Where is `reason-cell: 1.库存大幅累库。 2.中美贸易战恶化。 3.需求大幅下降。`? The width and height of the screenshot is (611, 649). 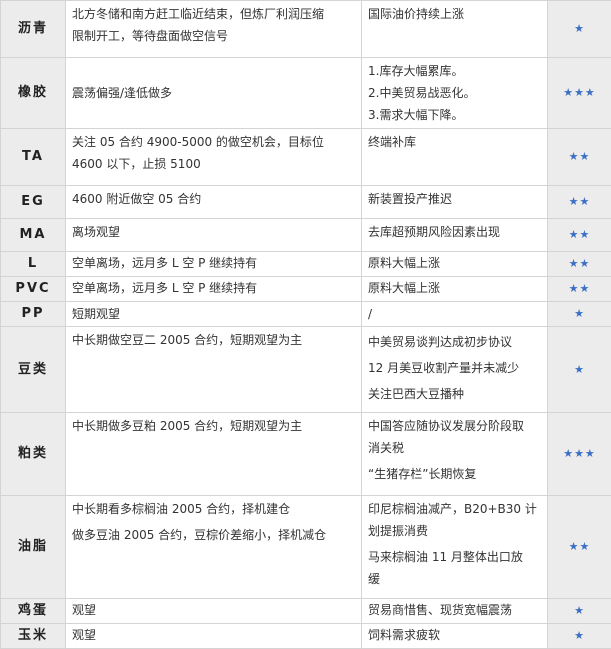 reason-cell: 1.库存大幅累库。 2.中美贸易战恶化。 3.需求大幅下降。 is located at coordinates (455, 93).